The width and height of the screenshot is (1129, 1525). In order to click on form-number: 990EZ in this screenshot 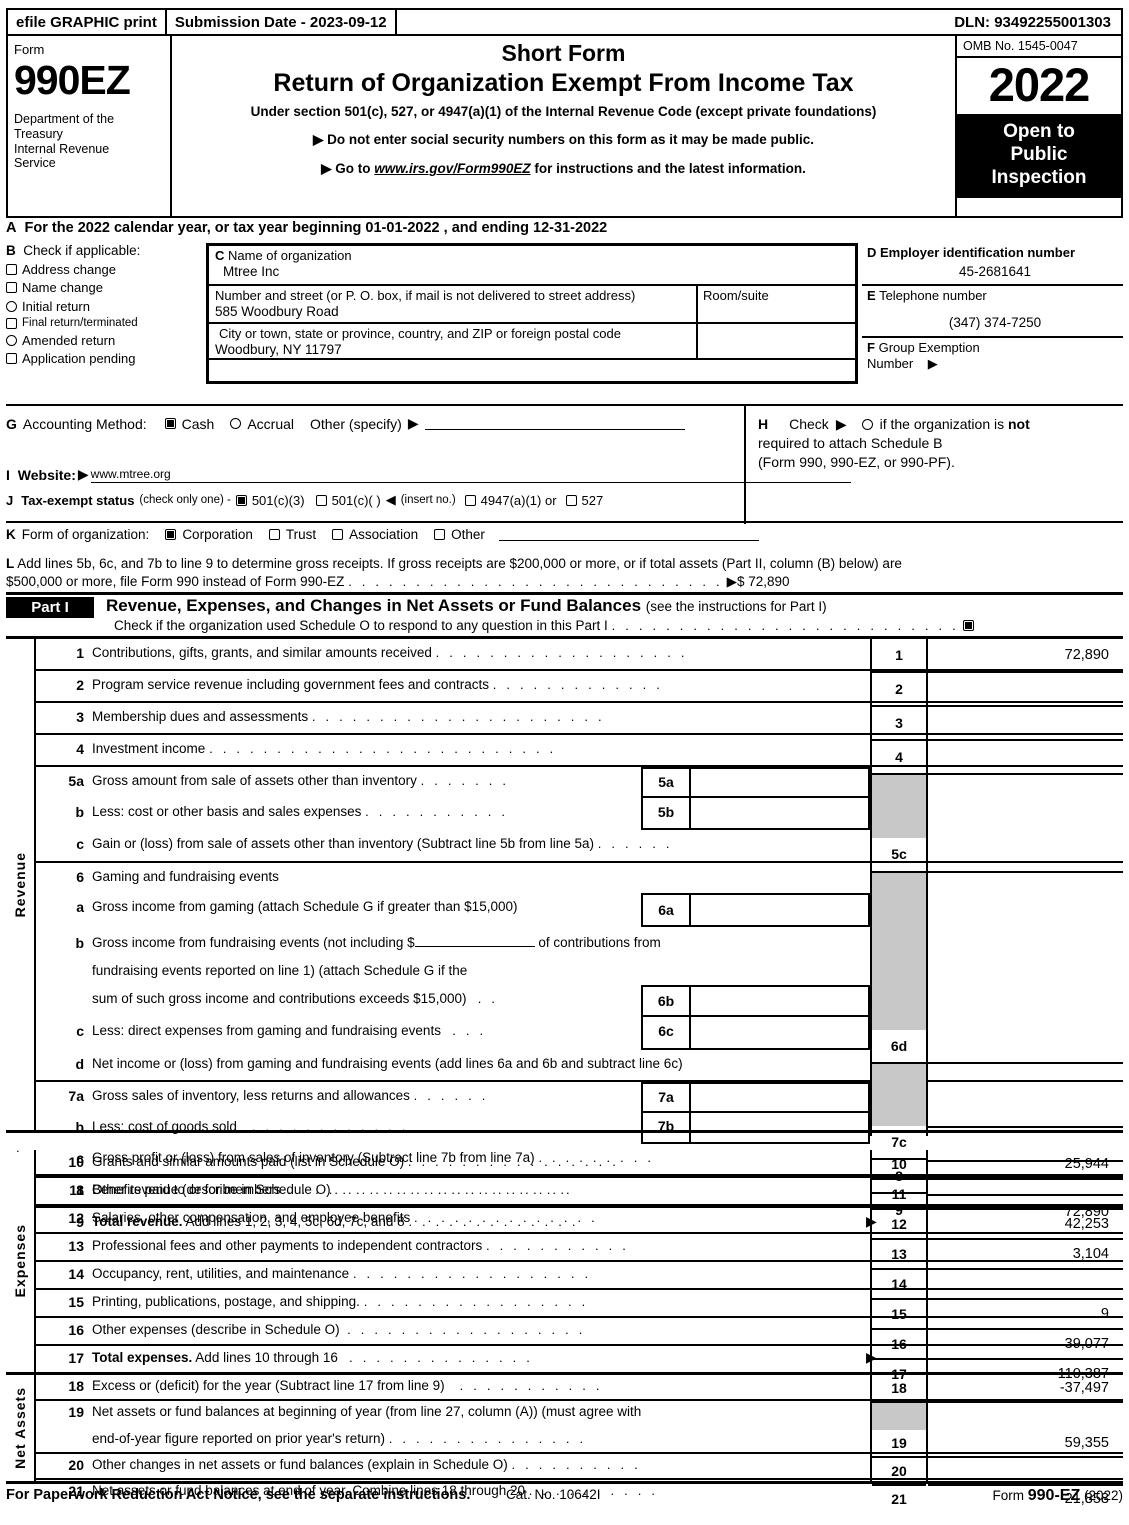, I will do `click(72, 80)`.